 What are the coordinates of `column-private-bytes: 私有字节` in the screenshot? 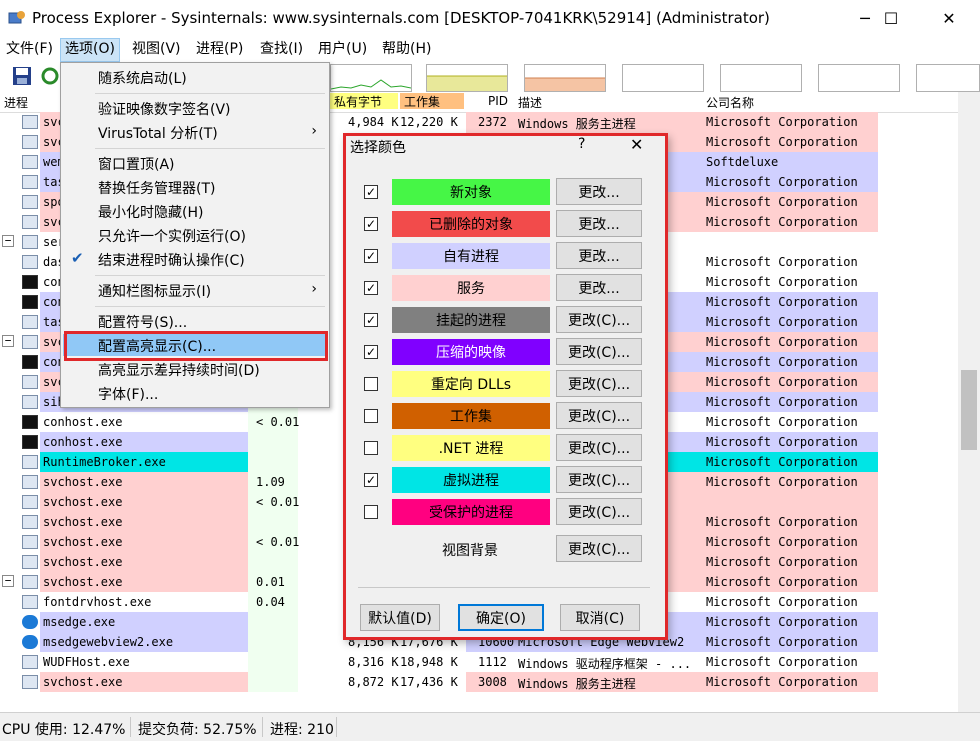 It's located at (364, 101).